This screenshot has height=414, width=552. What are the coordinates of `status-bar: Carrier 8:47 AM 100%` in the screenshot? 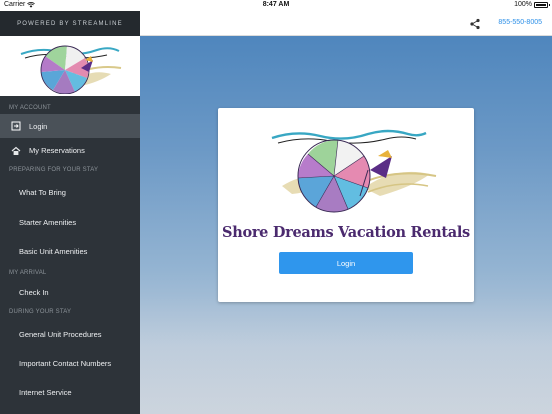 It's located at (276, 5).